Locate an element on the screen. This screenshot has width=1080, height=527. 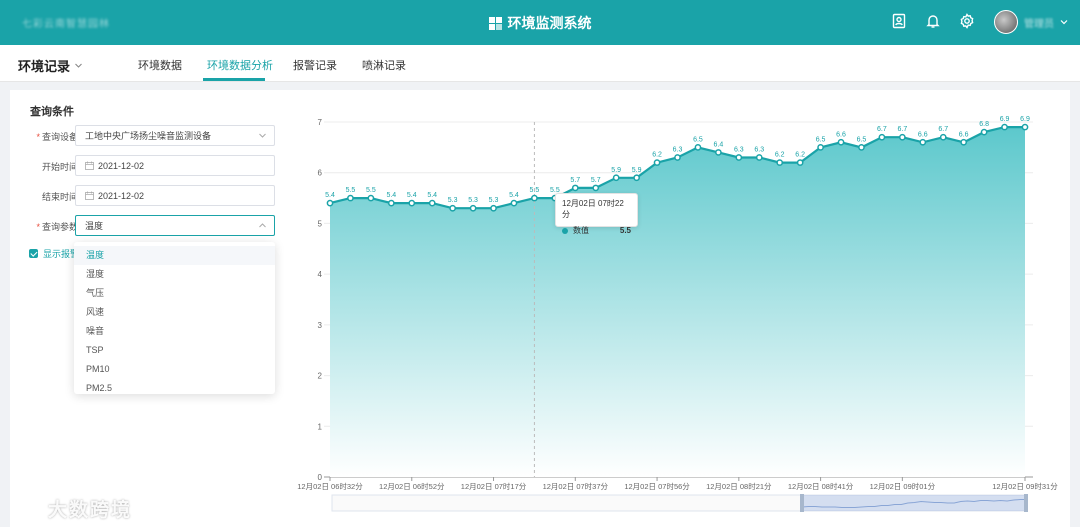
param-option: PM10 is located at coordinates (174, 369).